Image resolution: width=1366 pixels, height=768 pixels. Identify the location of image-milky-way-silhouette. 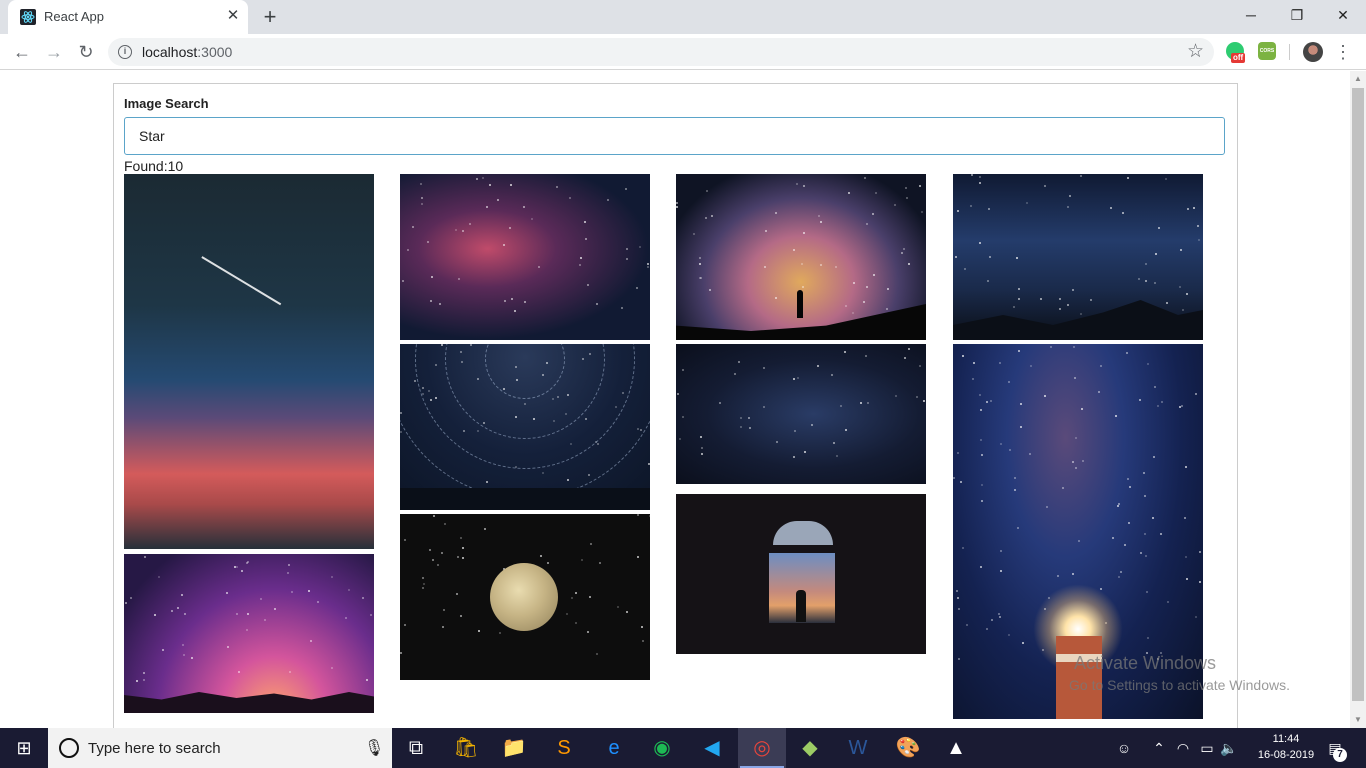
(801, 257).